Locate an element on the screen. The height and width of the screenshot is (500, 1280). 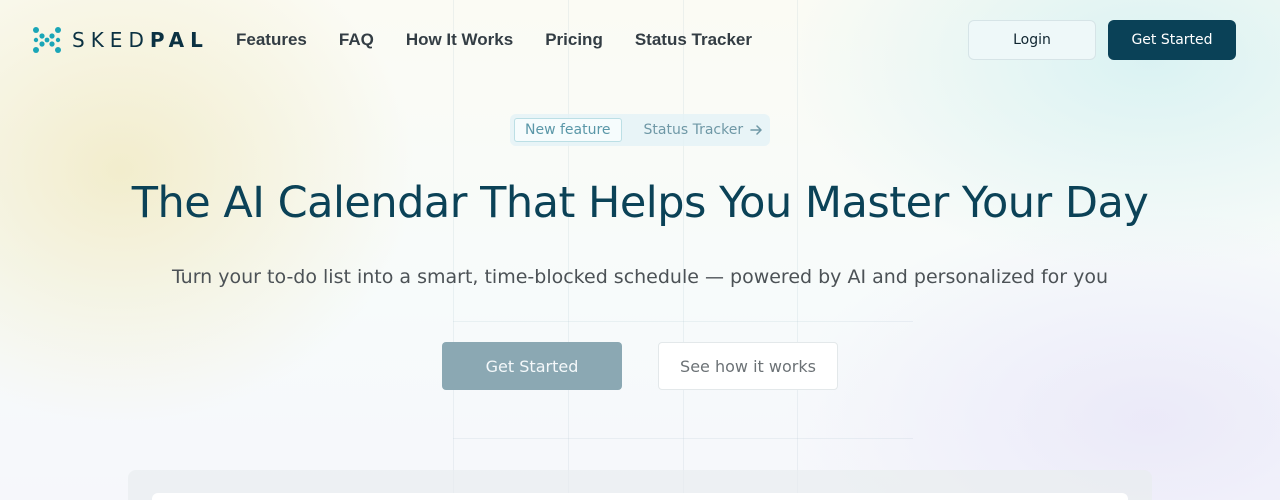
new-feature-tag: New feature is located at coordinates (568, 130).